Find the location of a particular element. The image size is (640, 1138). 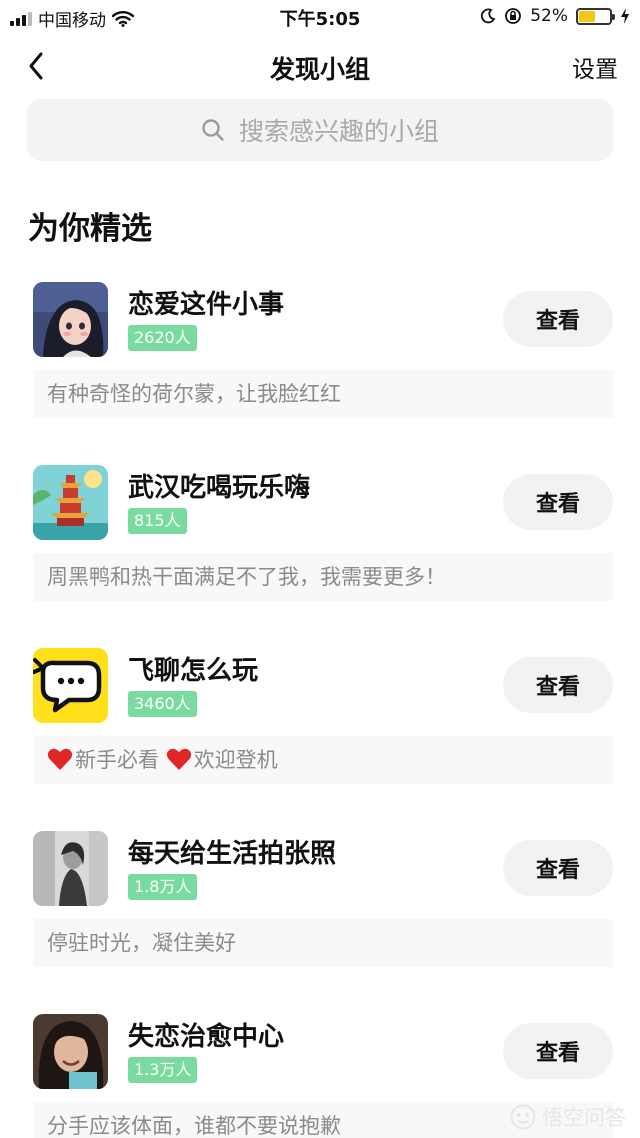

watermark-text: 悟空问答 is located at coordinates (584, 1118).